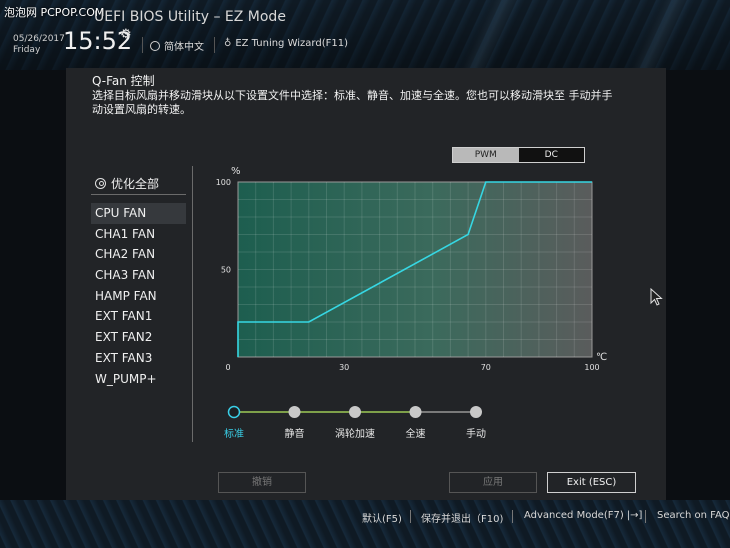 This screenshot has height=548, width=730. I want to click on fan-list-item: W_PUMP+, so click(138, 379).